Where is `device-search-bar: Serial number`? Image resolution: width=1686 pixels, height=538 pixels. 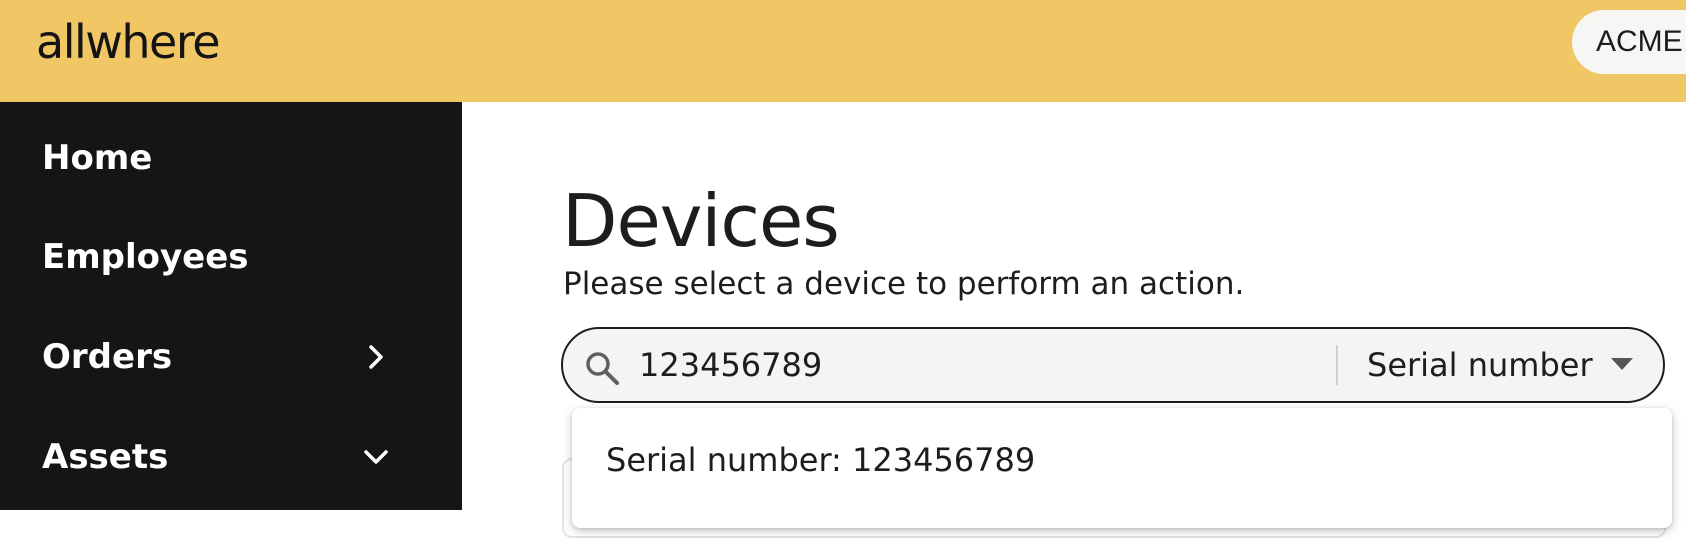
device-search-bar: Serial number is located at coordinates (1113, 365).